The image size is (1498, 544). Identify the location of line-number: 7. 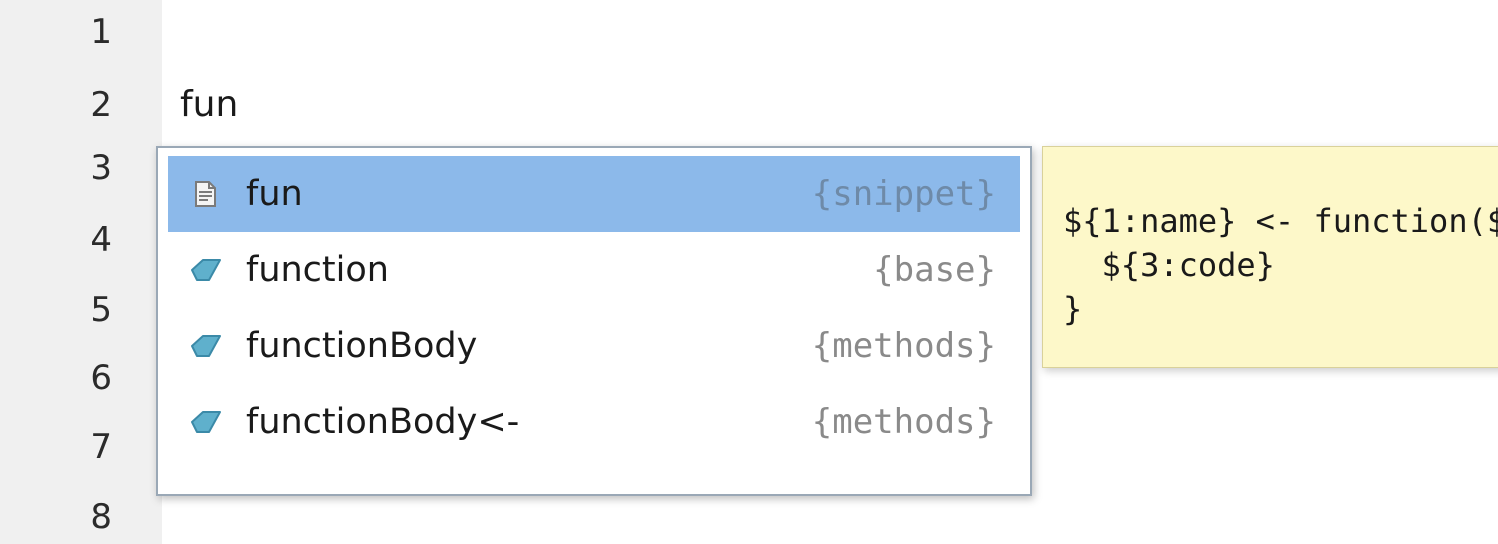
(101, 447).